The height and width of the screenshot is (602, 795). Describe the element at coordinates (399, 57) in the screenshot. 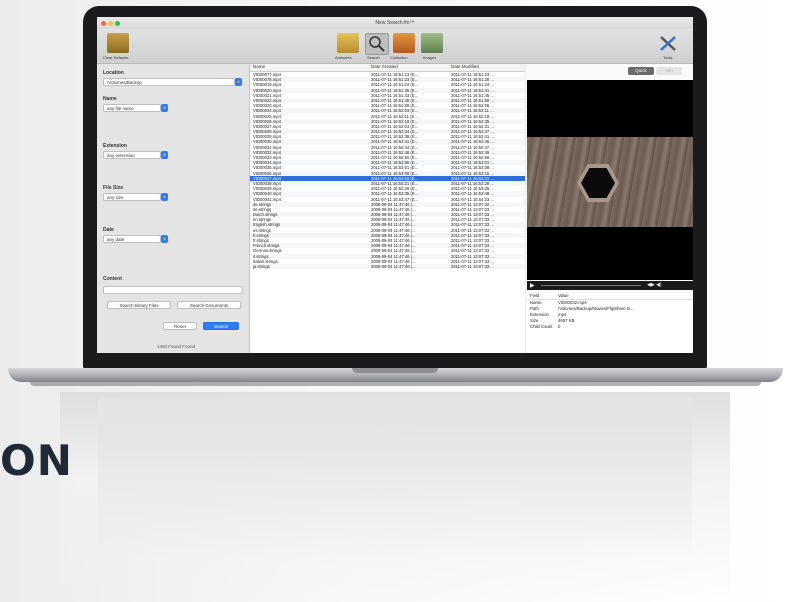

I see `toolbar-item-collection: Collection` at that location.